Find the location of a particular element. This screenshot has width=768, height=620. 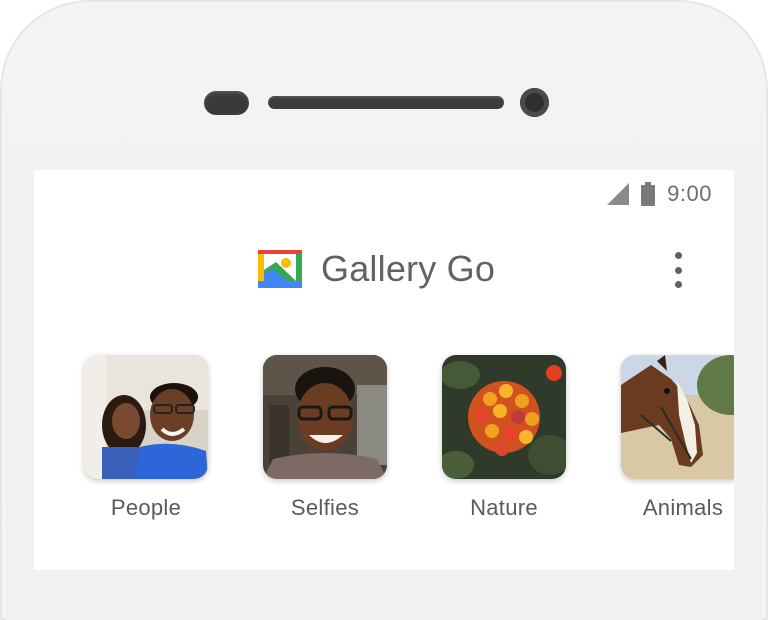

proximity-sensor is located at coordinates (226, 103).